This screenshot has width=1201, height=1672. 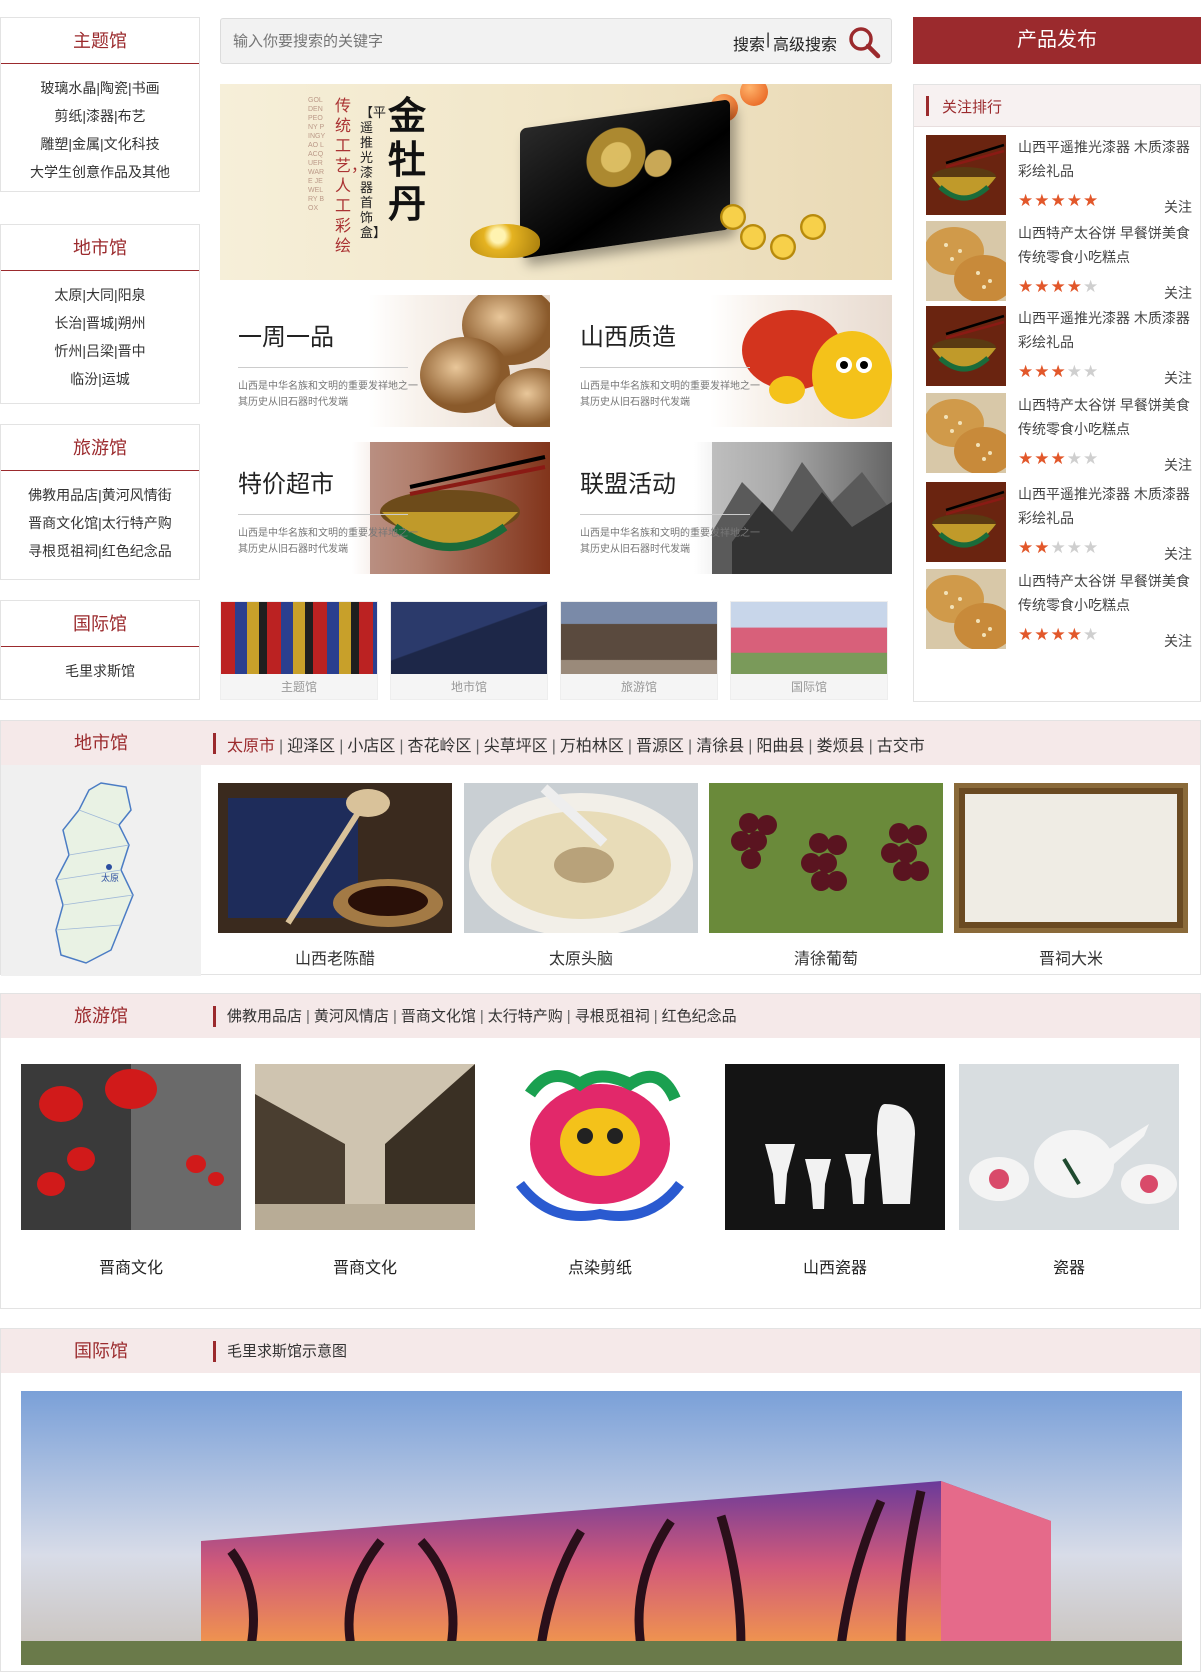 I want to click on district-link: 清徐县, so click(x=720, y=746).